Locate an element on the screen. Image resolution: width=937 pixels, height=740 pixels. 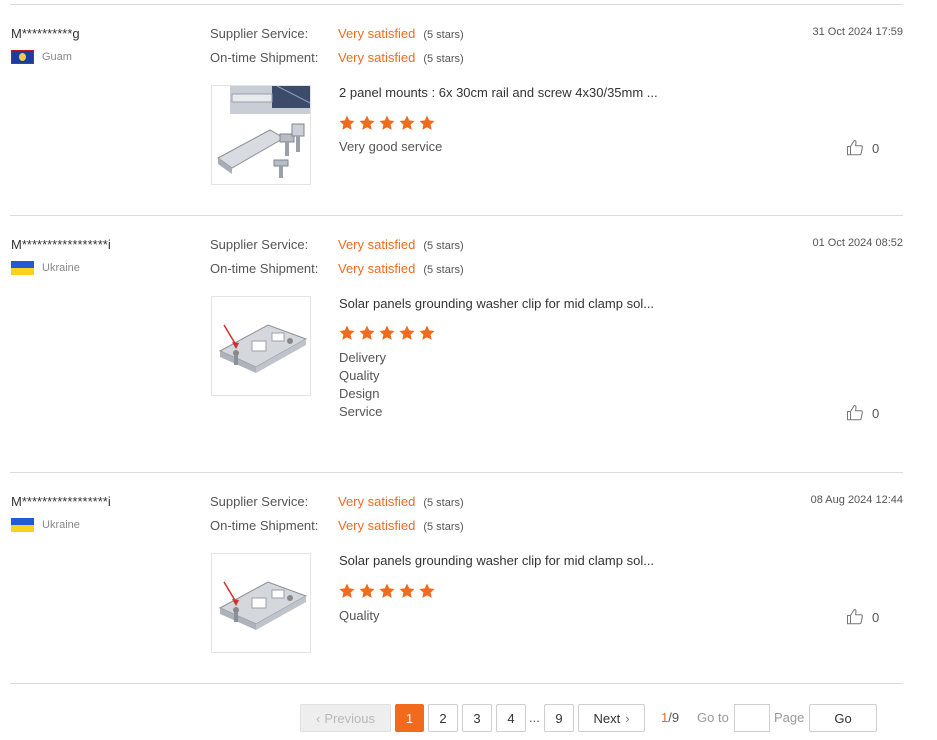
next-page-button: Next › is located at coordinates (611, 718).